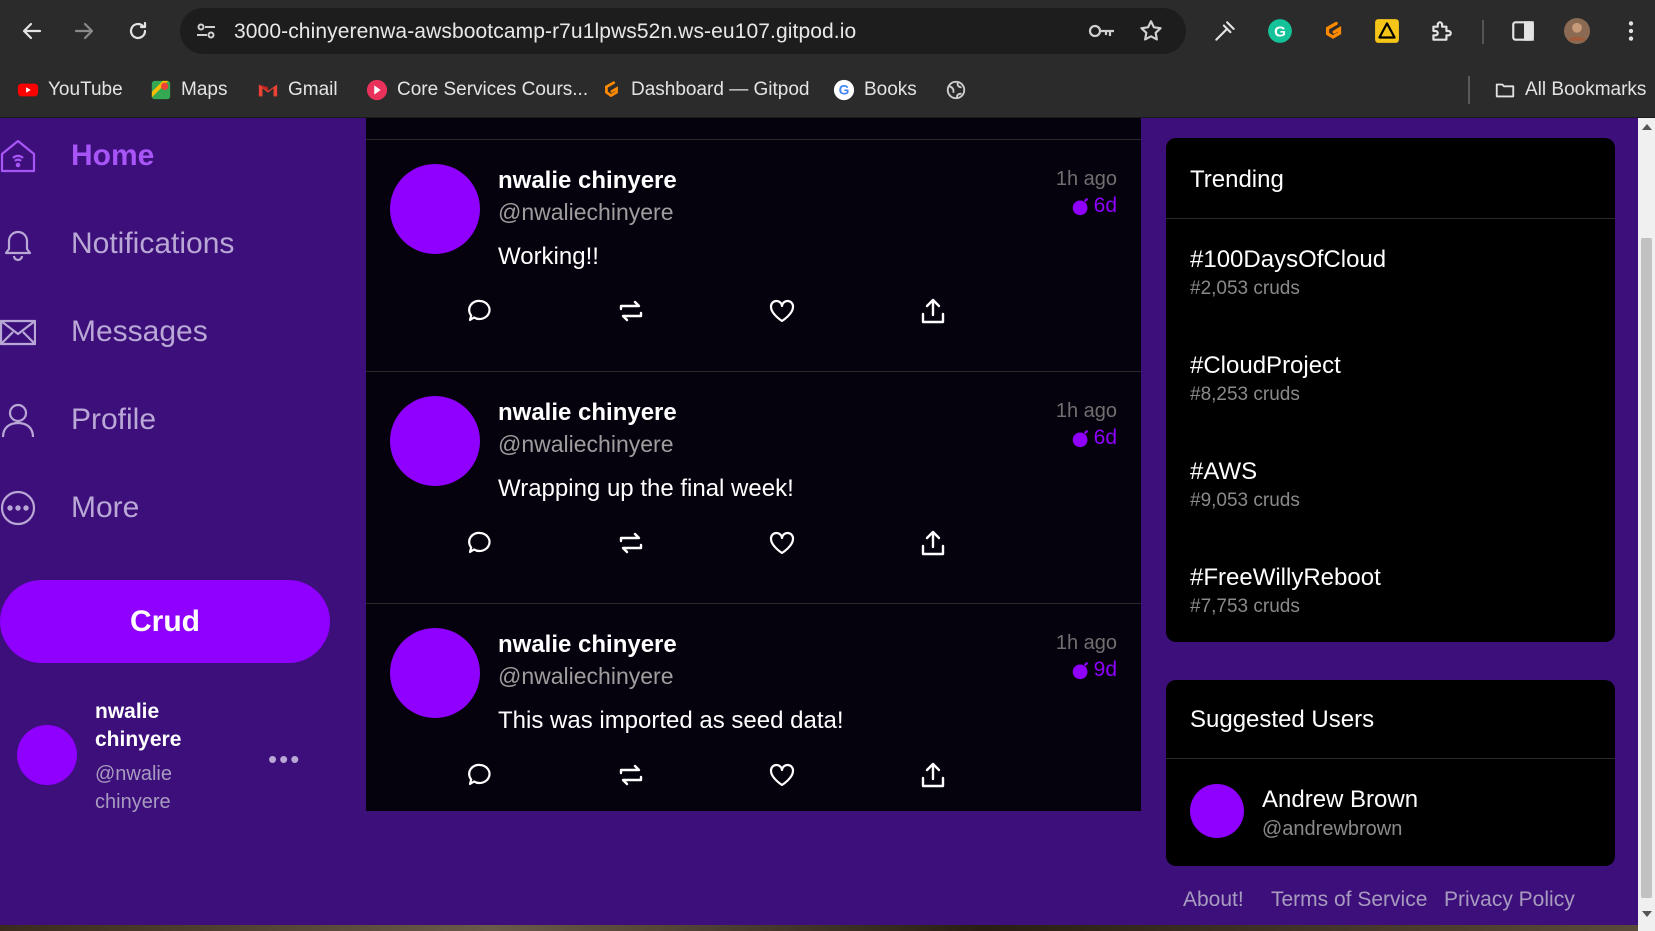 This screenshot has height=931, width=1655. Describe the element at coordinates (1340, 800) in the screenshot. I see `suggested-user-name: Andrew Brown` at that location.